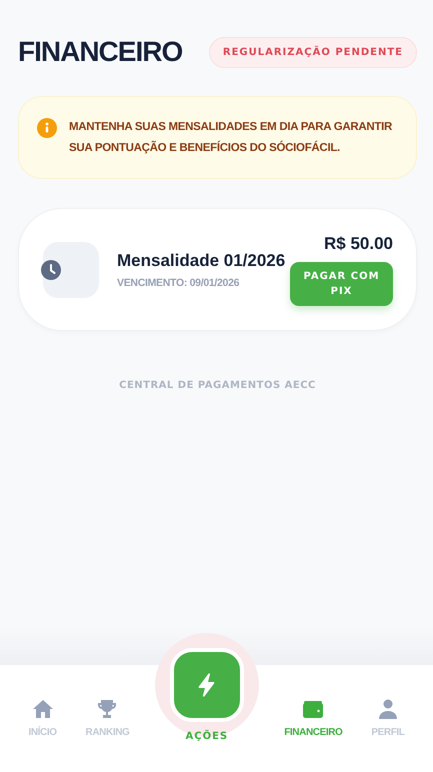  What do you see at coordinates (108, 701) in the screenshot?
I see `nav-tab: RANKING` at bounding box center [108, 701].